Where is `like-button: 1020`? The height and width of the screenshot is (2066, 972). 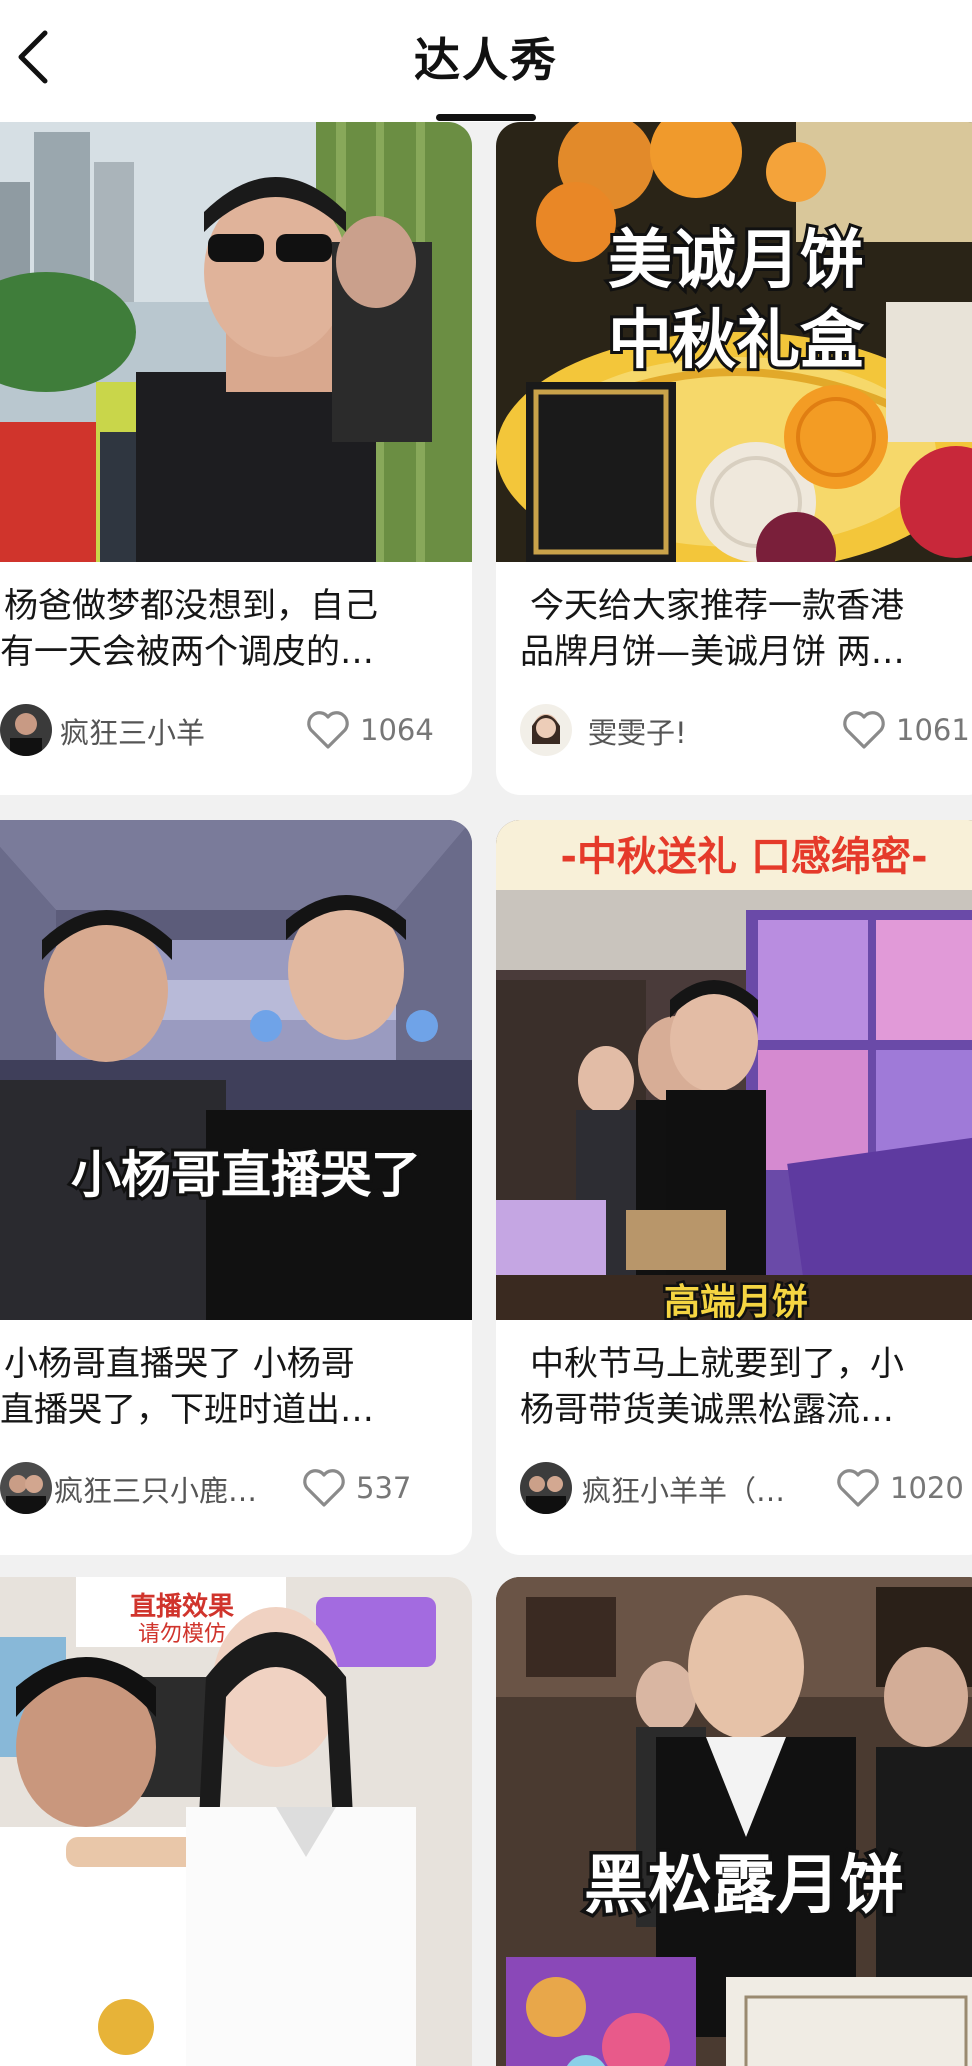
like-button: 1020 is located at coordinates (900, 1488).